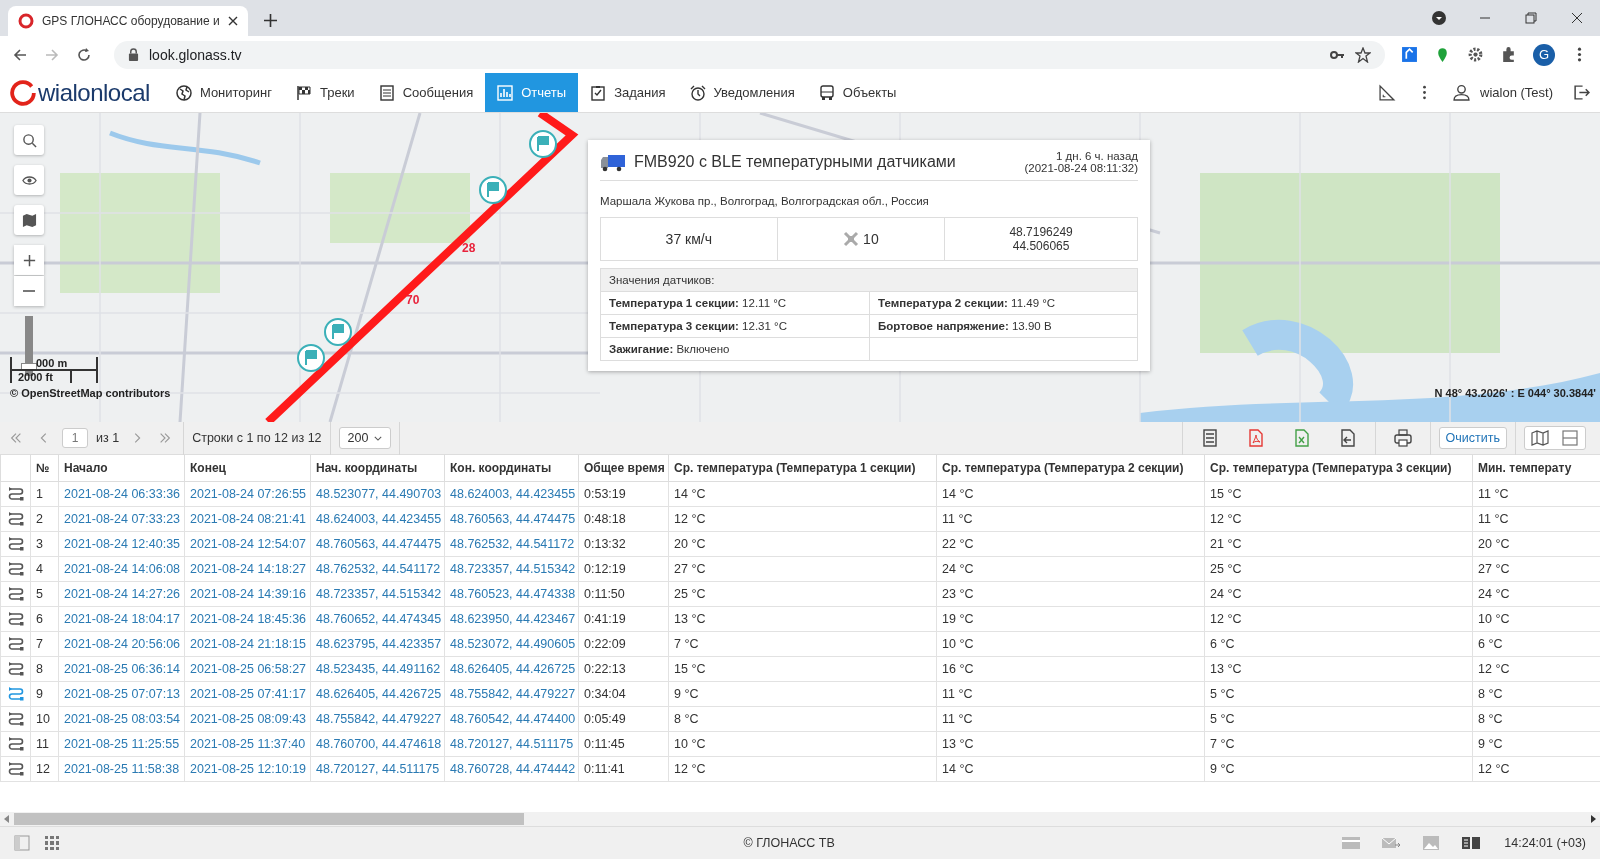  I want to click on eye-button, so click(29, 180).